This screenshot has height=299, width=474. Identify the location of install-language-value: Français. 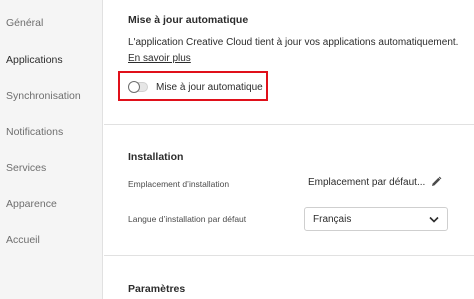
(332, 219).